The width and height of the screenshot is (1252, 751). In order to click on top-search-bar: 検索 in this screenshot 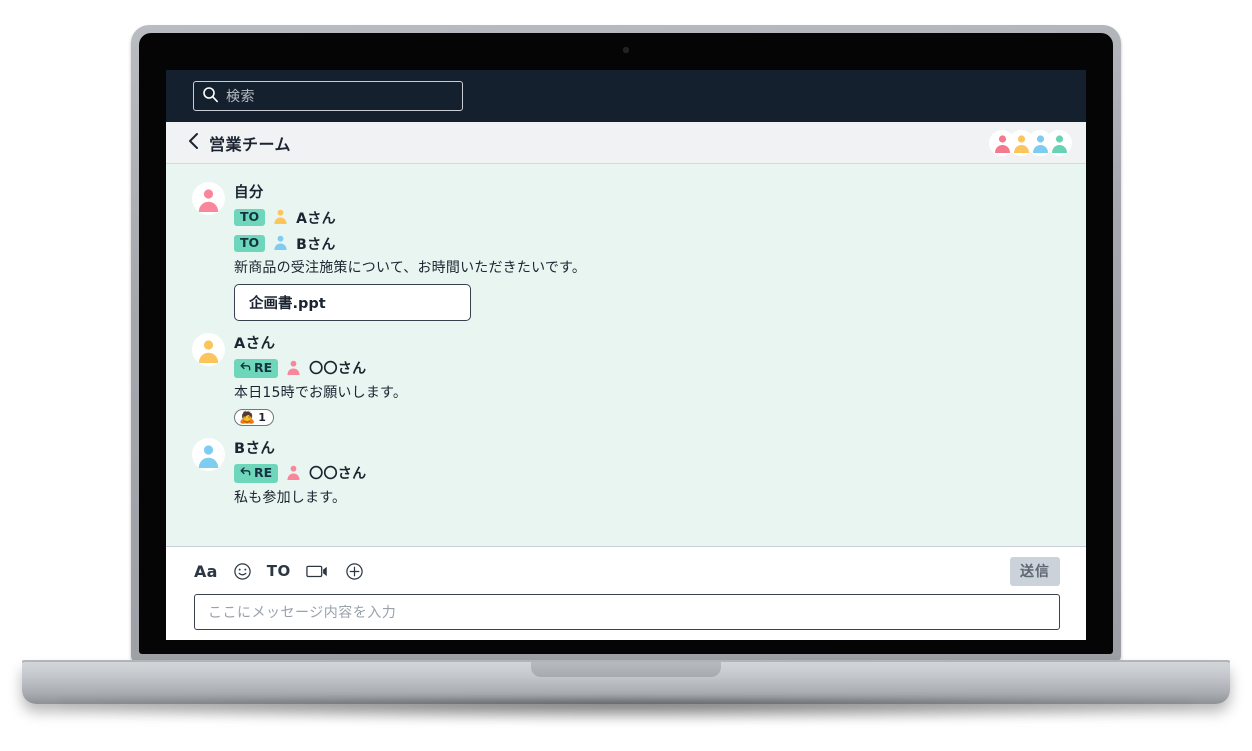, I will do `click(626, 96)`.